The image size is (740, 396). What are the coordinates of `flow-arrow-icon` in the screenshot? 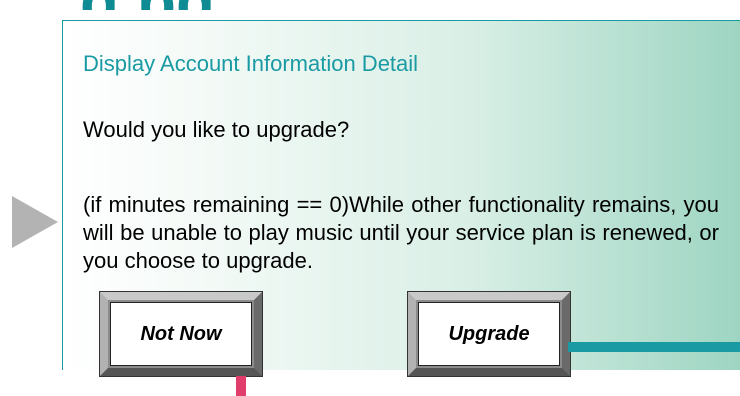 It's located at (35, 222).